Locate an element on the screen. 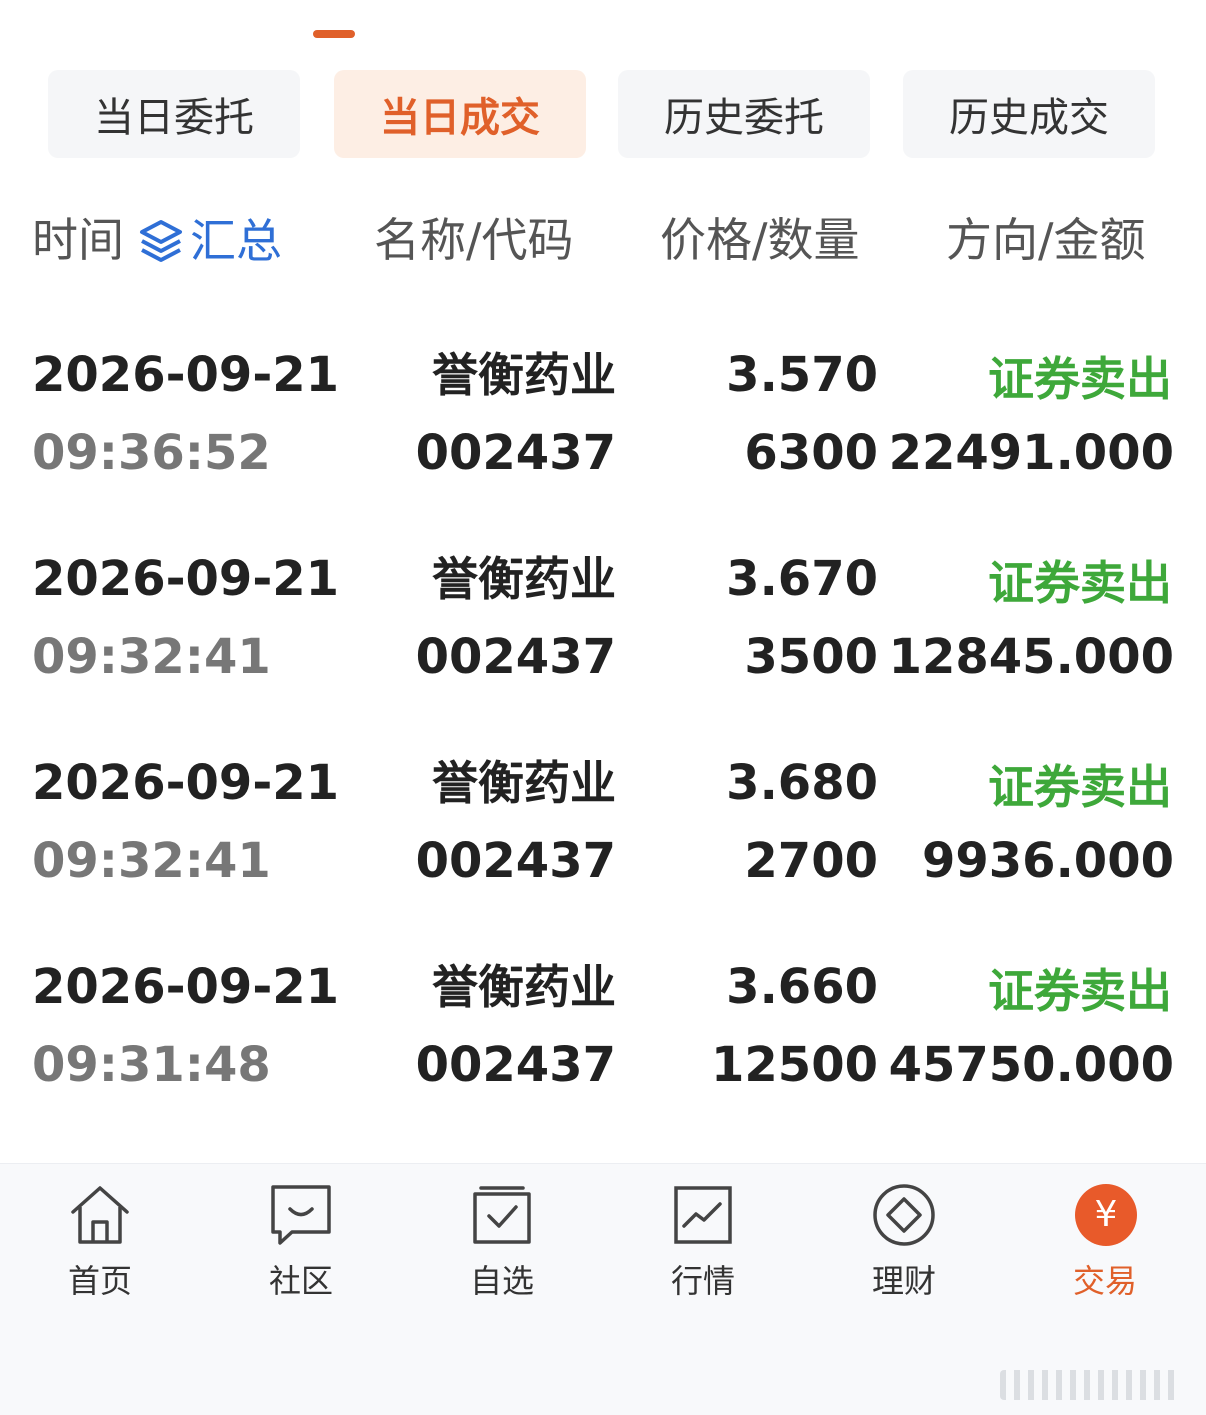  tab-bar: 当日委托 当日成交 历史委托 历史成交 is located at coordinates (603, 114).